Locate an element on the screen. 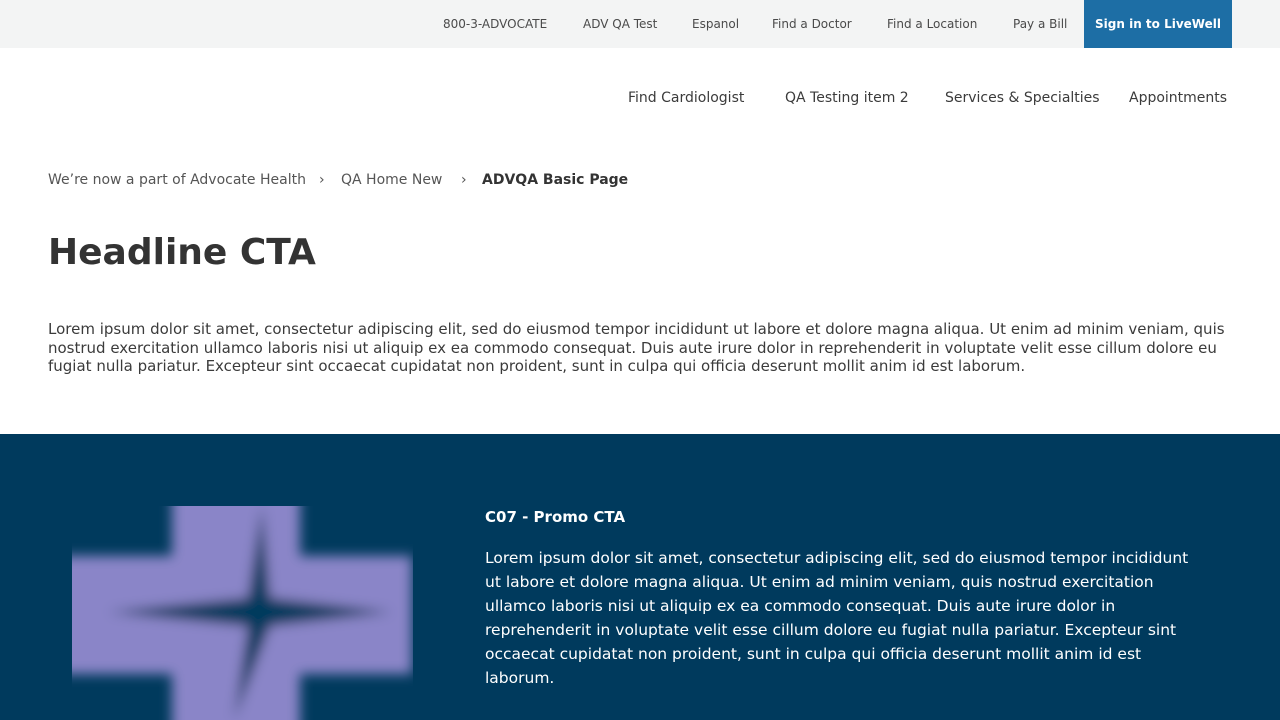 The width and height of the screenshot is (1280, 720). promo-title: C07 - Promo CTA is located at coordinates (555, 517).